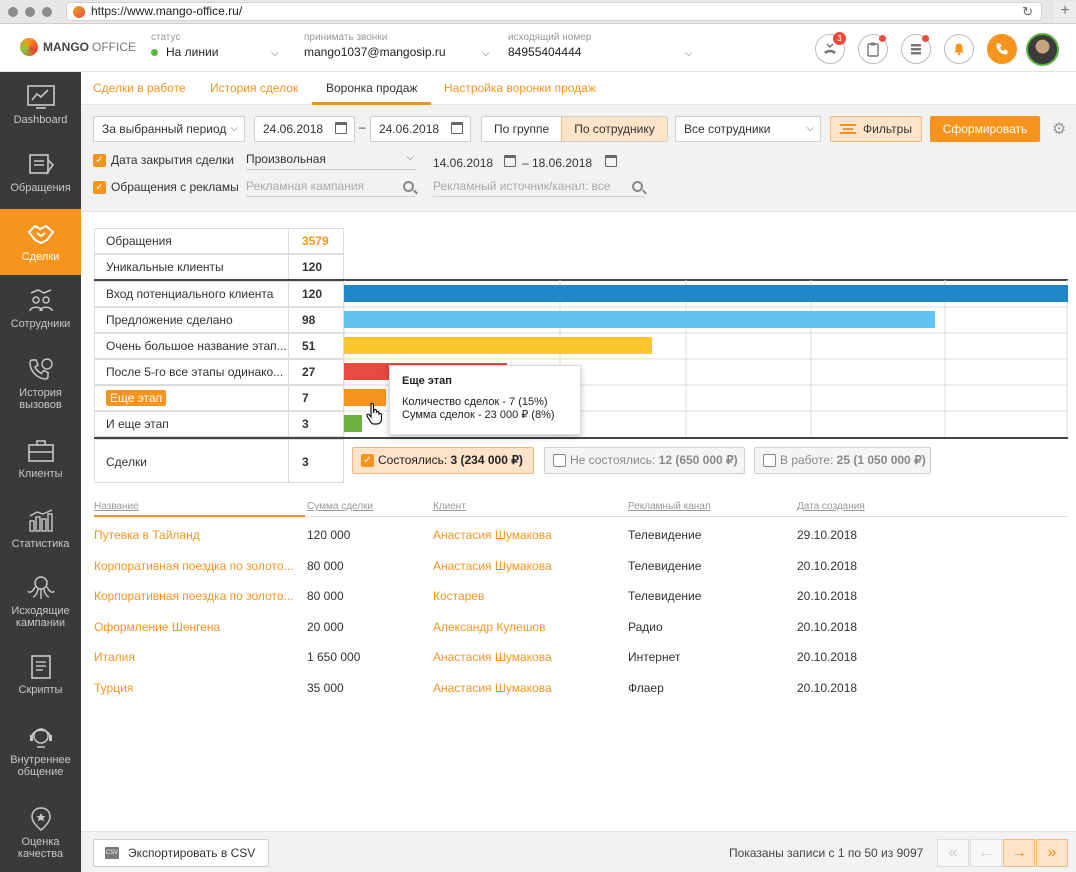  Describe the element at coordinates (916, 49) in the screenshot. I see `messages-button` at that location.